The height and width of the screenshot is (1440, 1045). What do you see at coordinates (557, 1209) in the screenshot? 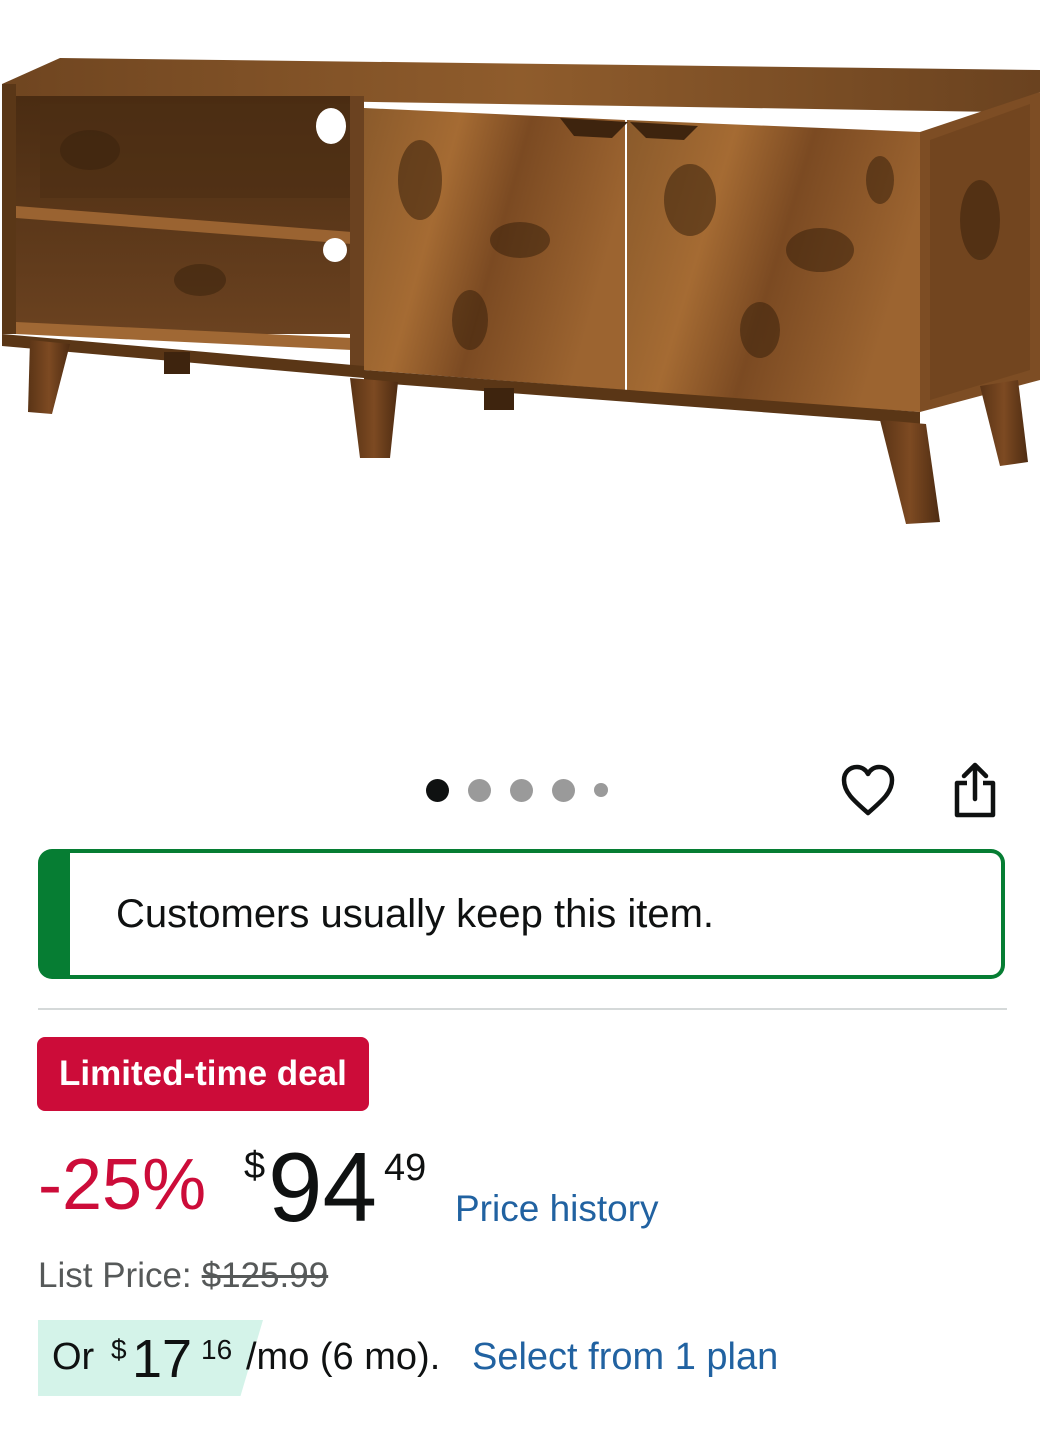
I see `price-history-link: Price history` at bounding box center [557, 1209].